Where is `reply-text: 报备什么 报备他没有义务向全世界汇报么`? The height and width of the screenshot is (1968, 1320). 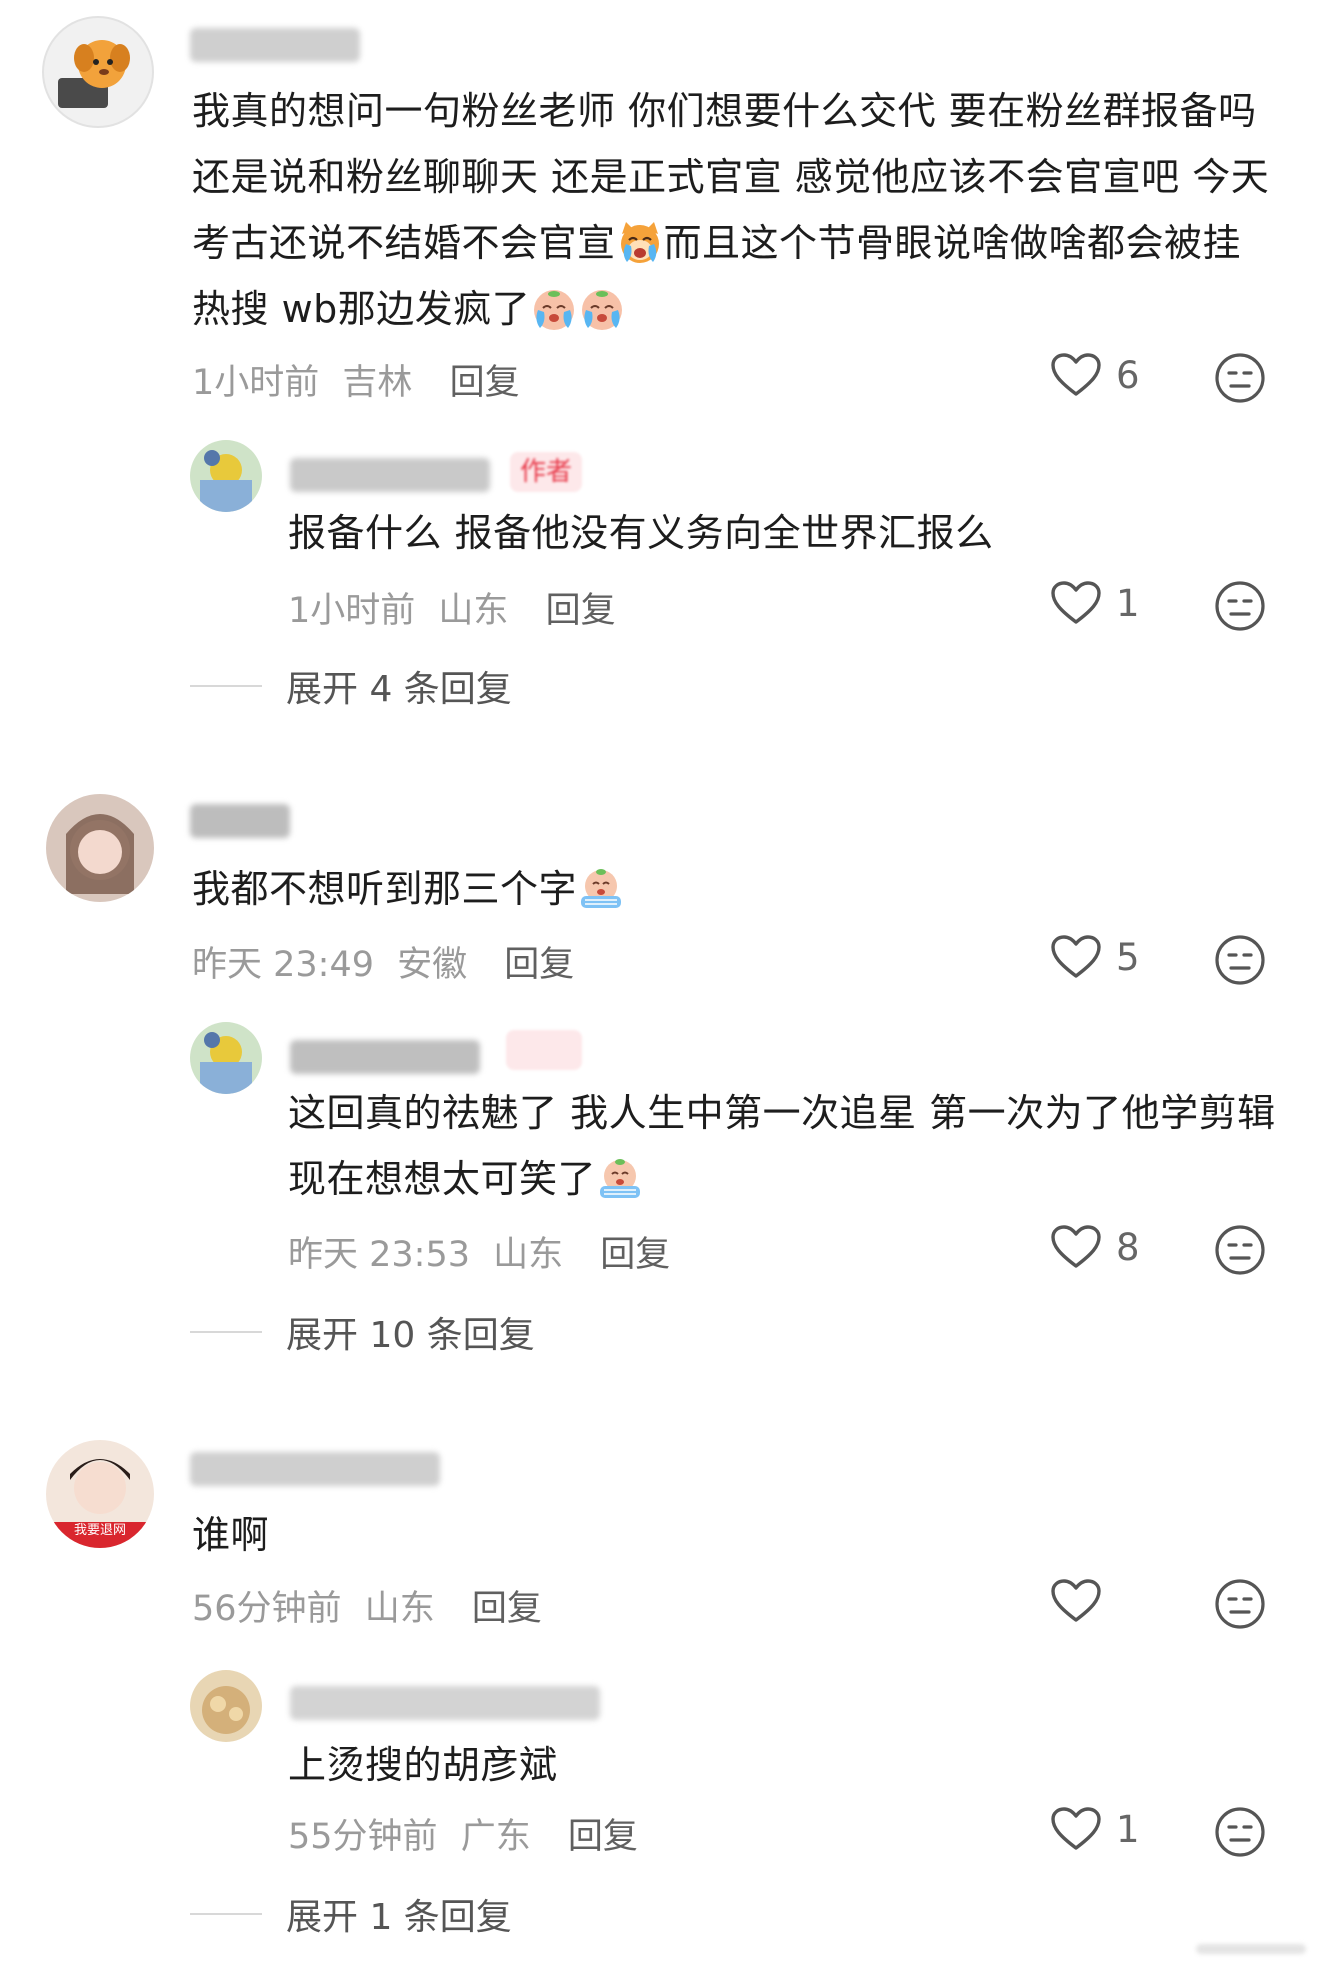 reply-text: 报备什么 报备他没有义务向全世界汇报么 is located at coordinates (783, 533).